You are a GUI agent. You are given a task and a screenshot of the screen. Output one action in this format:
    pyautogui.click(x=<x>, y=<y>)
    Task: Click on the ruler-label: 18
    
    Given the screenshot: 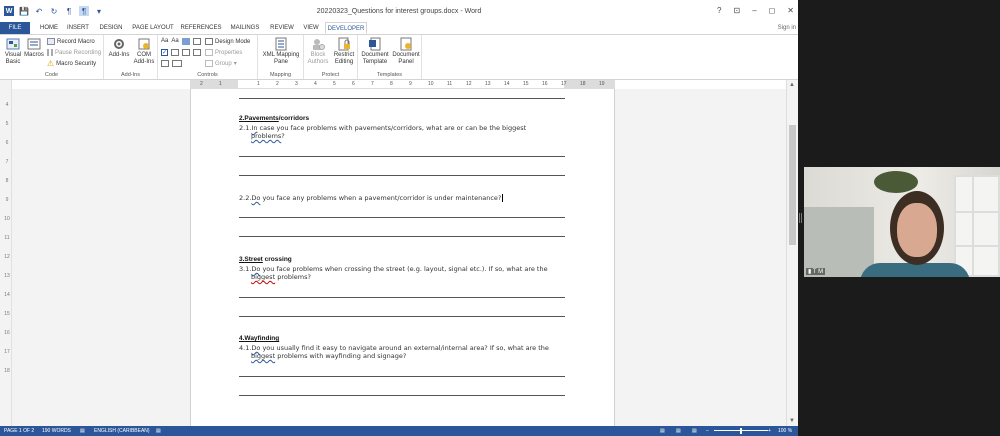 What is the action you would take?
    pyautogui.click(x=583, y=84)
    